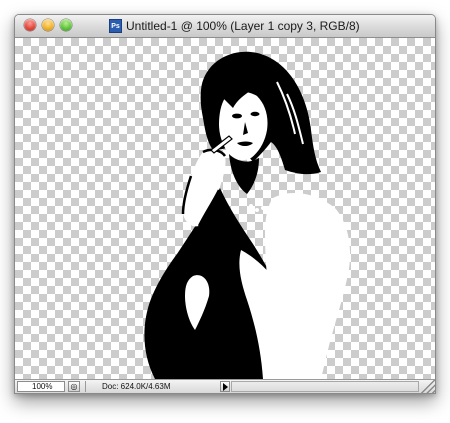  What do you see at coordinates (428, 386) in the screenshot?
I see `resize-grip-icon` at bounding box center [428, 386].